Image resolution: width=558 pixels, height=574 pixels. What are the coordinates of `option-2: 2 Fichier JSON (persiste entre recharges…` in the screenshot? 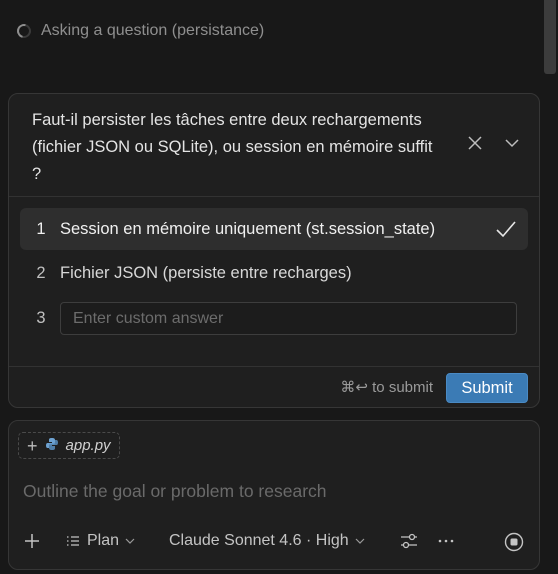 It's located at (274, 273).